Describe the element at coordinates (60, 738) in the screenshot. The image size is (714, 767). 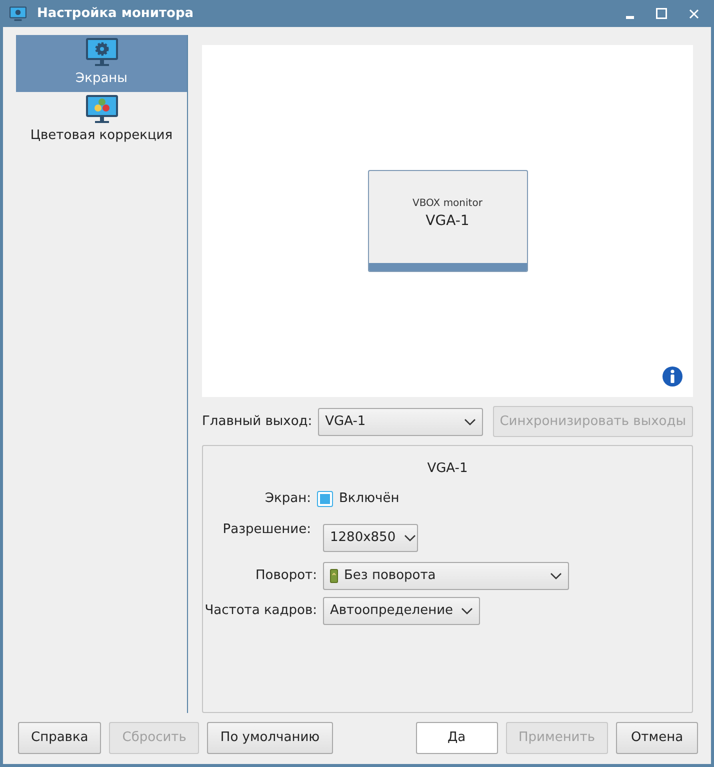
I see `dialog-button: Справка` at that location.